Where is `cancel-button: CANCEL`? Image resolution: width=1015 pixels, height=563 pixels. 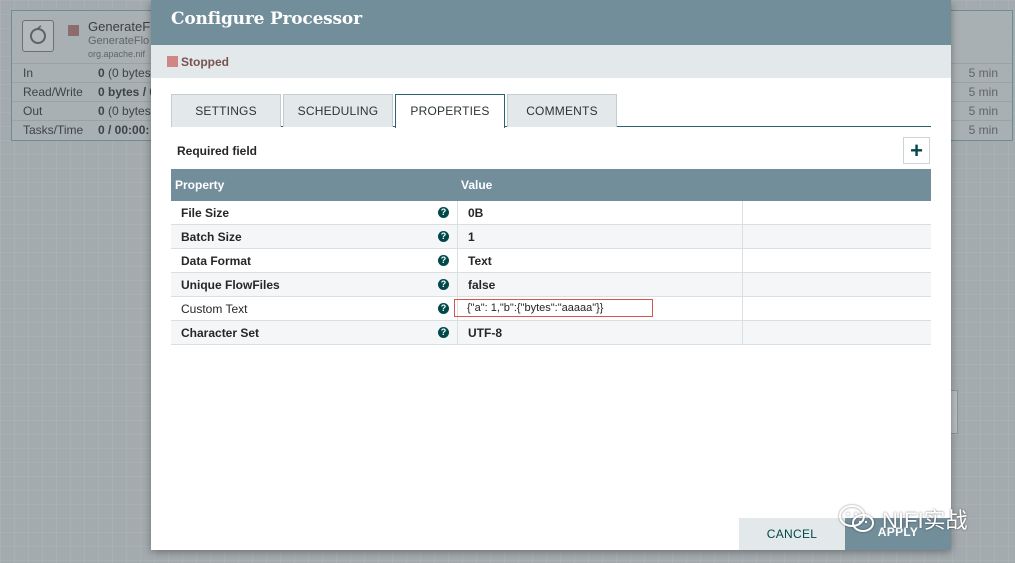
cancel-button: CANCEL is located at coordinates (792, 534).